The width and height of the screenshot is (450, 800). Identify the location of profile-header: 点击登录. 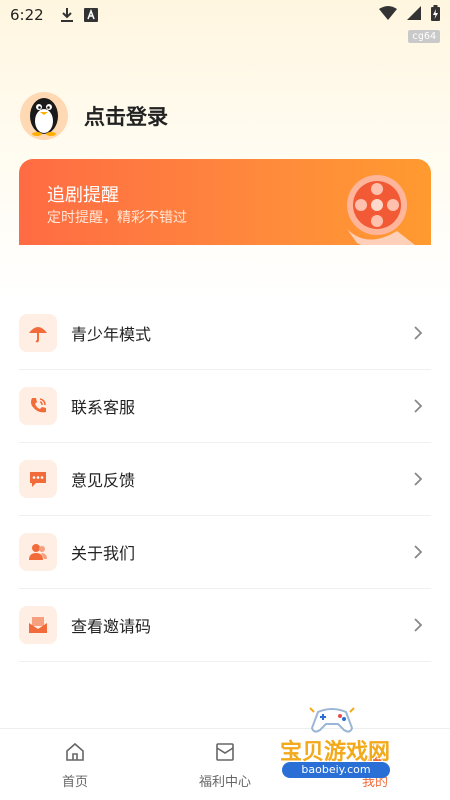
(94, 116).